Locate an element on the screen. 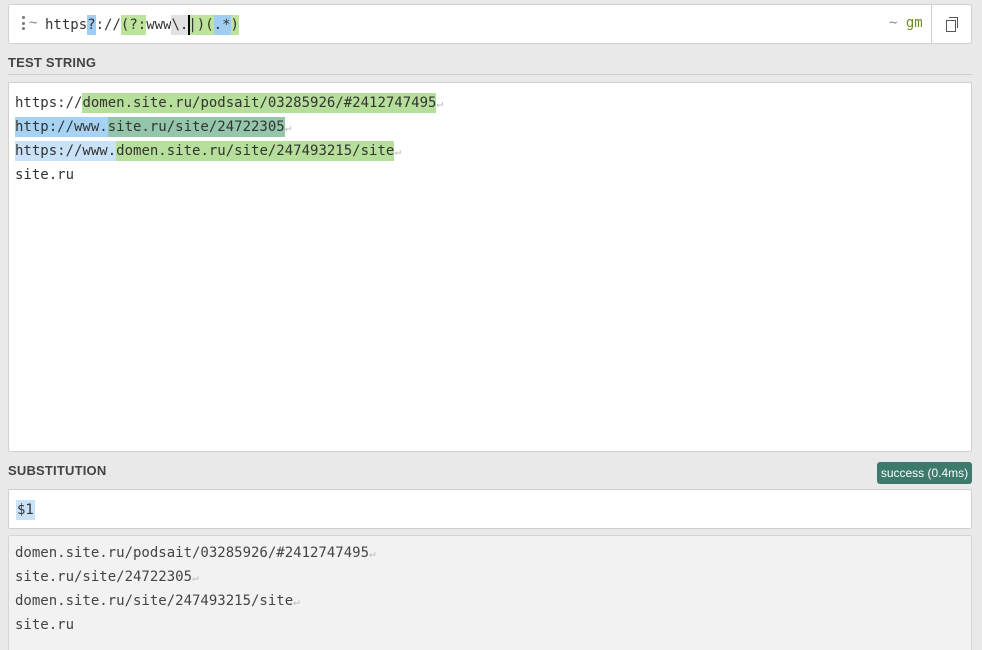  result-line: site.ru/site/24722305↵ is located at coordinates (490, 577).